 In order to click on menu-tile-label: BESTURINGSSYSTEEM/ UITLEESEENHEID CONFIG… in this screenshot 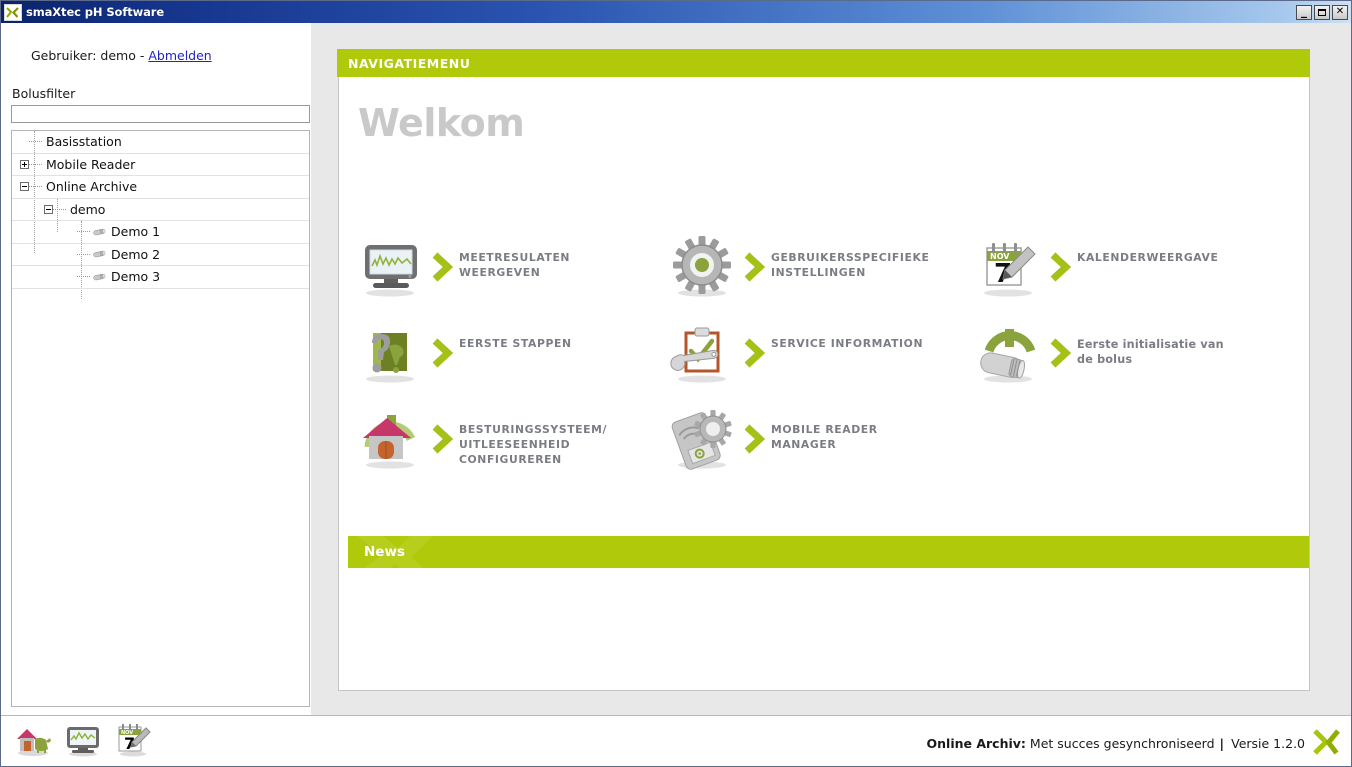, I will do `click(533, 444)`.